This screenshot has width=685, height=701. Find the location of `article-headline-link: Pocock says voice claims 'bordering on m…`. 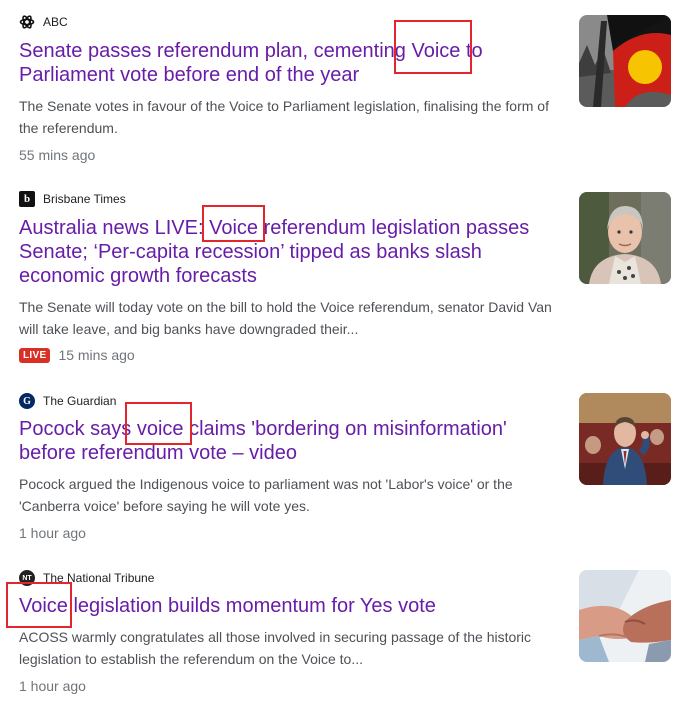

article-headline-link: Pocock says voice claims 'bordering on m… is located at coordinates (289, 441).